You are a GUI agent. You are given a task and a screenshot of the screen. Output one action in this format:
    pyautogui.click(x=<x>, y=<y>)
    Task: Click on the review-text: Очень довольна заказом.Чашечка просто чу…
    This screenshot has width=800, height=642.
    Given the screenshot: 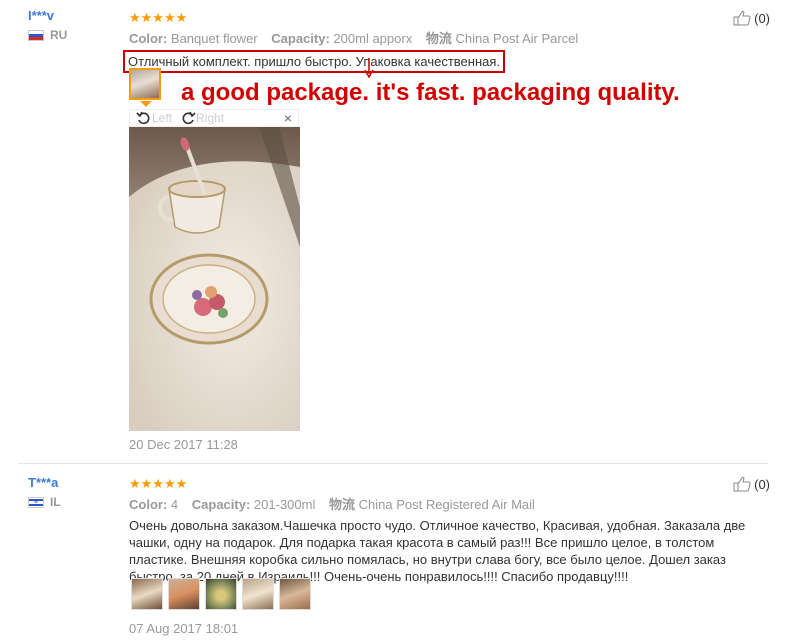 What is the action you would take?
    pyautogui.click(x=437, y=551)
    